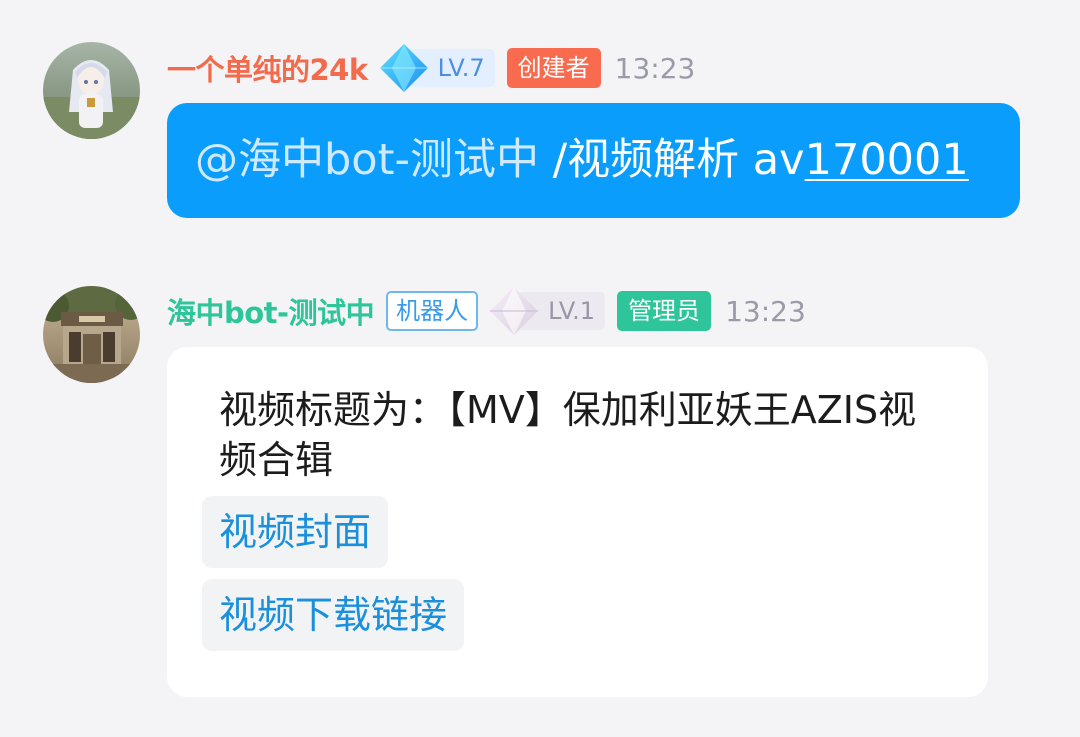 The image size is (1080, 737). I want to click on pale-diamond-icon, so click(514, 311).